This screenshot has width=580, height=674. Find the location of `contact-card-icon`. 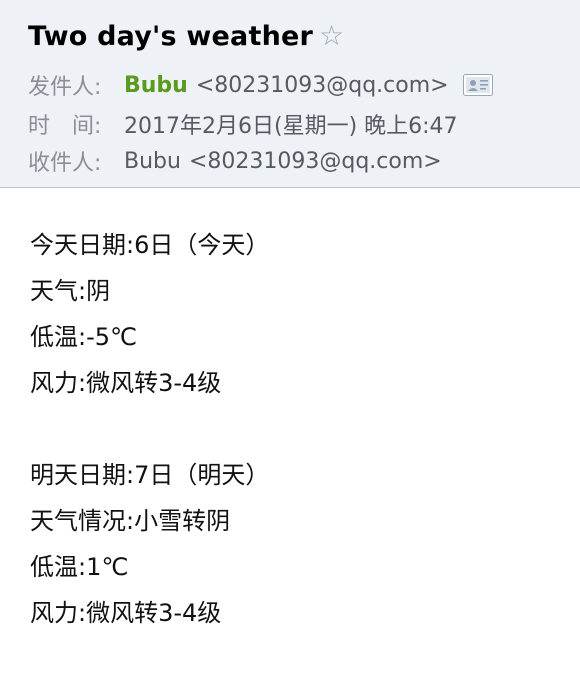

contact-card-icon is located at coordinates (477, 85).